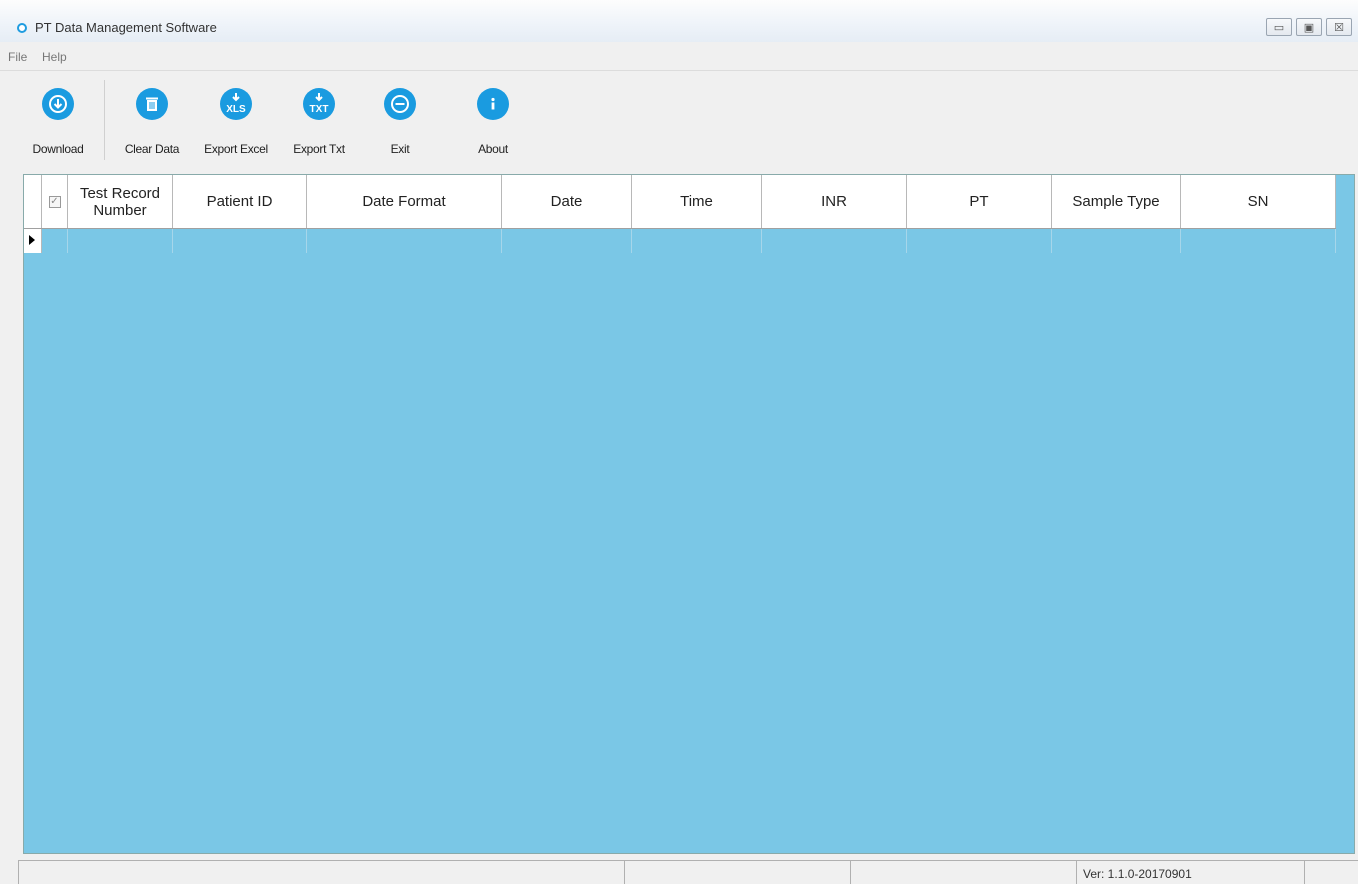  I want to click on col-sn: SN, so click(1258, 201).